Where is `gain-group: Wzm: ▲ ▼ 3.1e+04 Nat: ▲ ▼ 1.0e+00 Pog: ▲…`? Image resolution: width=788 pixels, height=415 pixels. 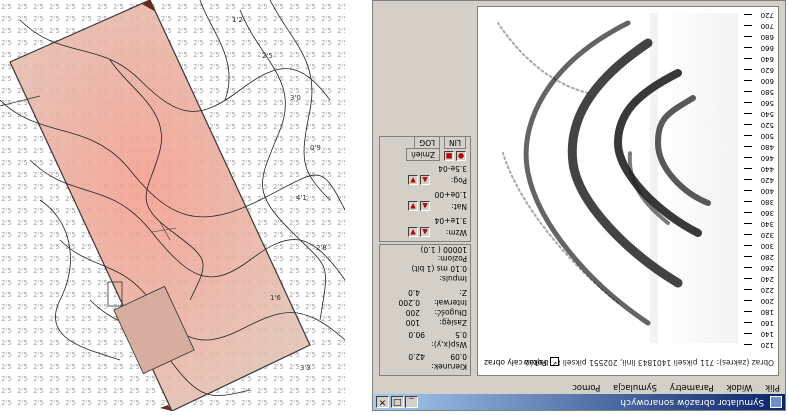
gain-group: Wzm: ▲ ▼ 3.1e+04 Nat: ▲ ▼ 1.0e+00 Pog: ▲… is located at coordinates (425, 189).